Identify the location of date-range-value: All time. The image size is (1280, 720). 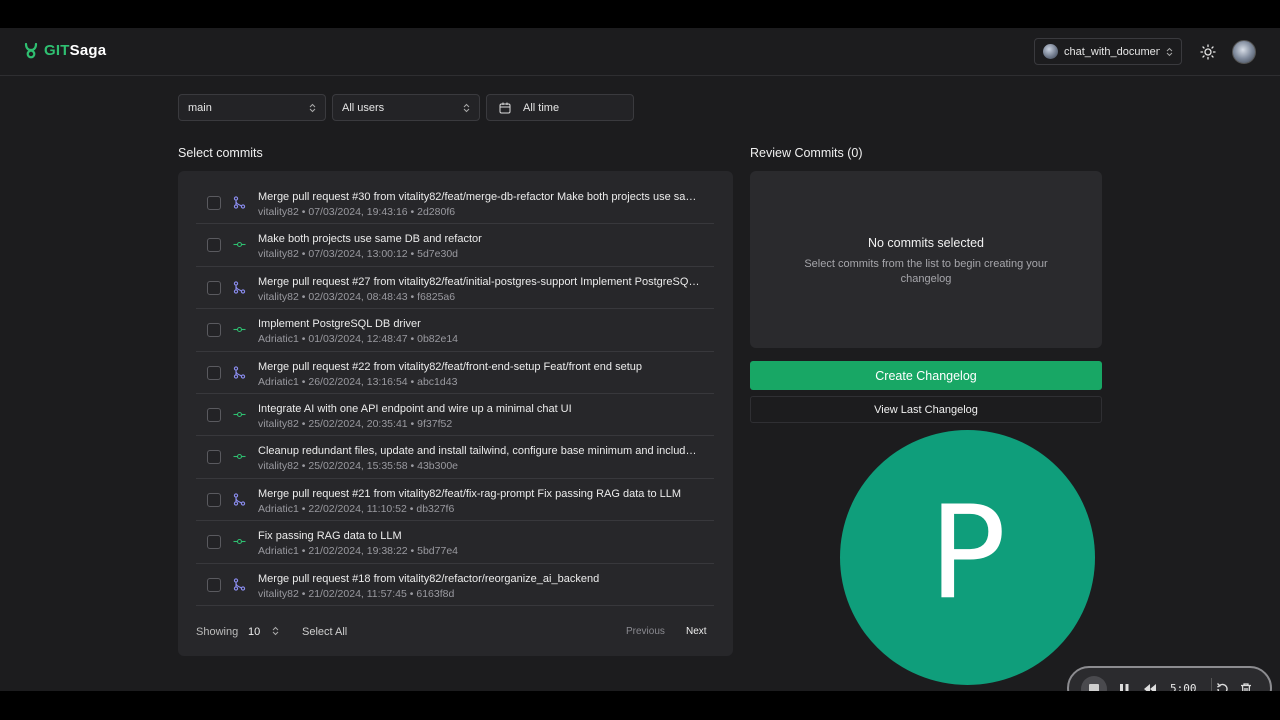
(541, 107).